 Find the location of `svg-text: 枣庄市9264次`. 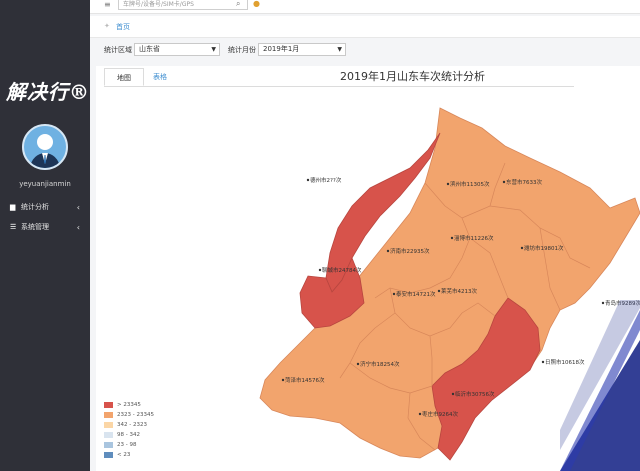

svg-text: 枣庄市9264次 is located at coordinates (440, 414).